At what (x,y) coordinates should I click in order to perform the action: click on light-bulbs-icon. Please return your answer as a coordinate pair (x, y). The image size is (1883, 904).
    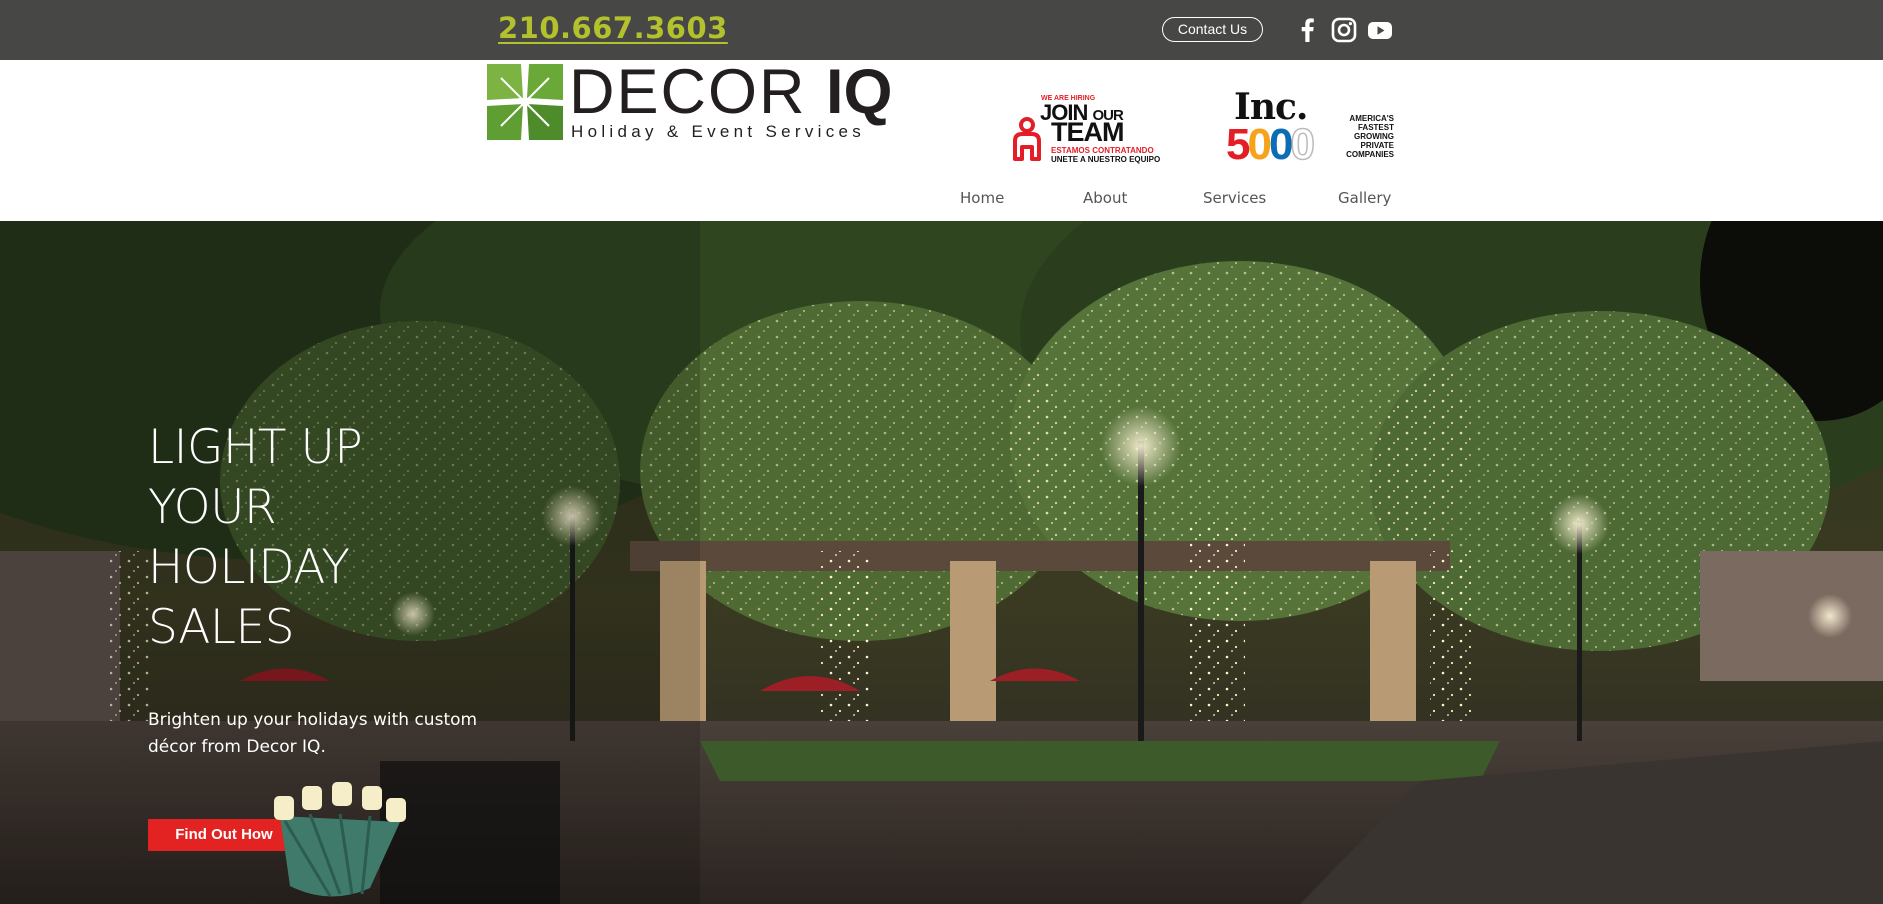
    Looking at the image, I should click on (340, 839).